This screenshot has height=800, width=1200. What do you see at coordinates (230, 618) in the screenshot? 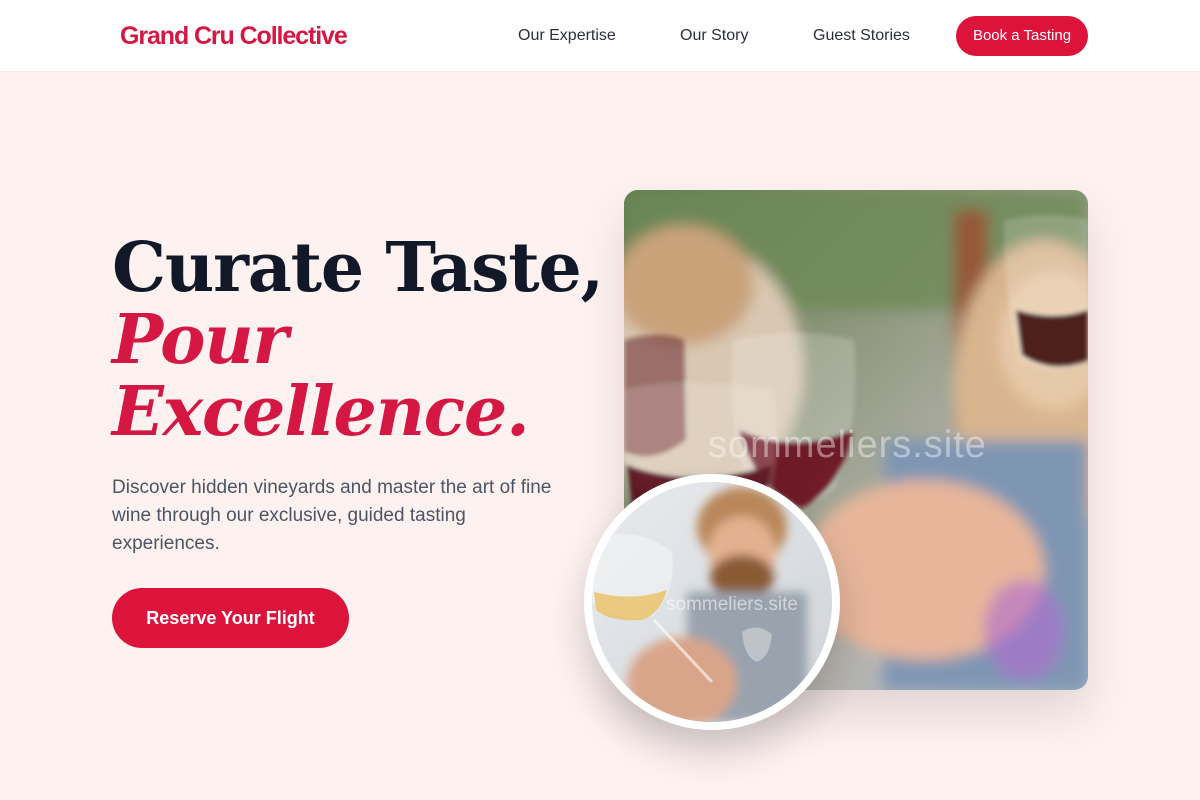
I see `reserve-flight-button: Reserve Your Flight` at bounding box center [230, 618].